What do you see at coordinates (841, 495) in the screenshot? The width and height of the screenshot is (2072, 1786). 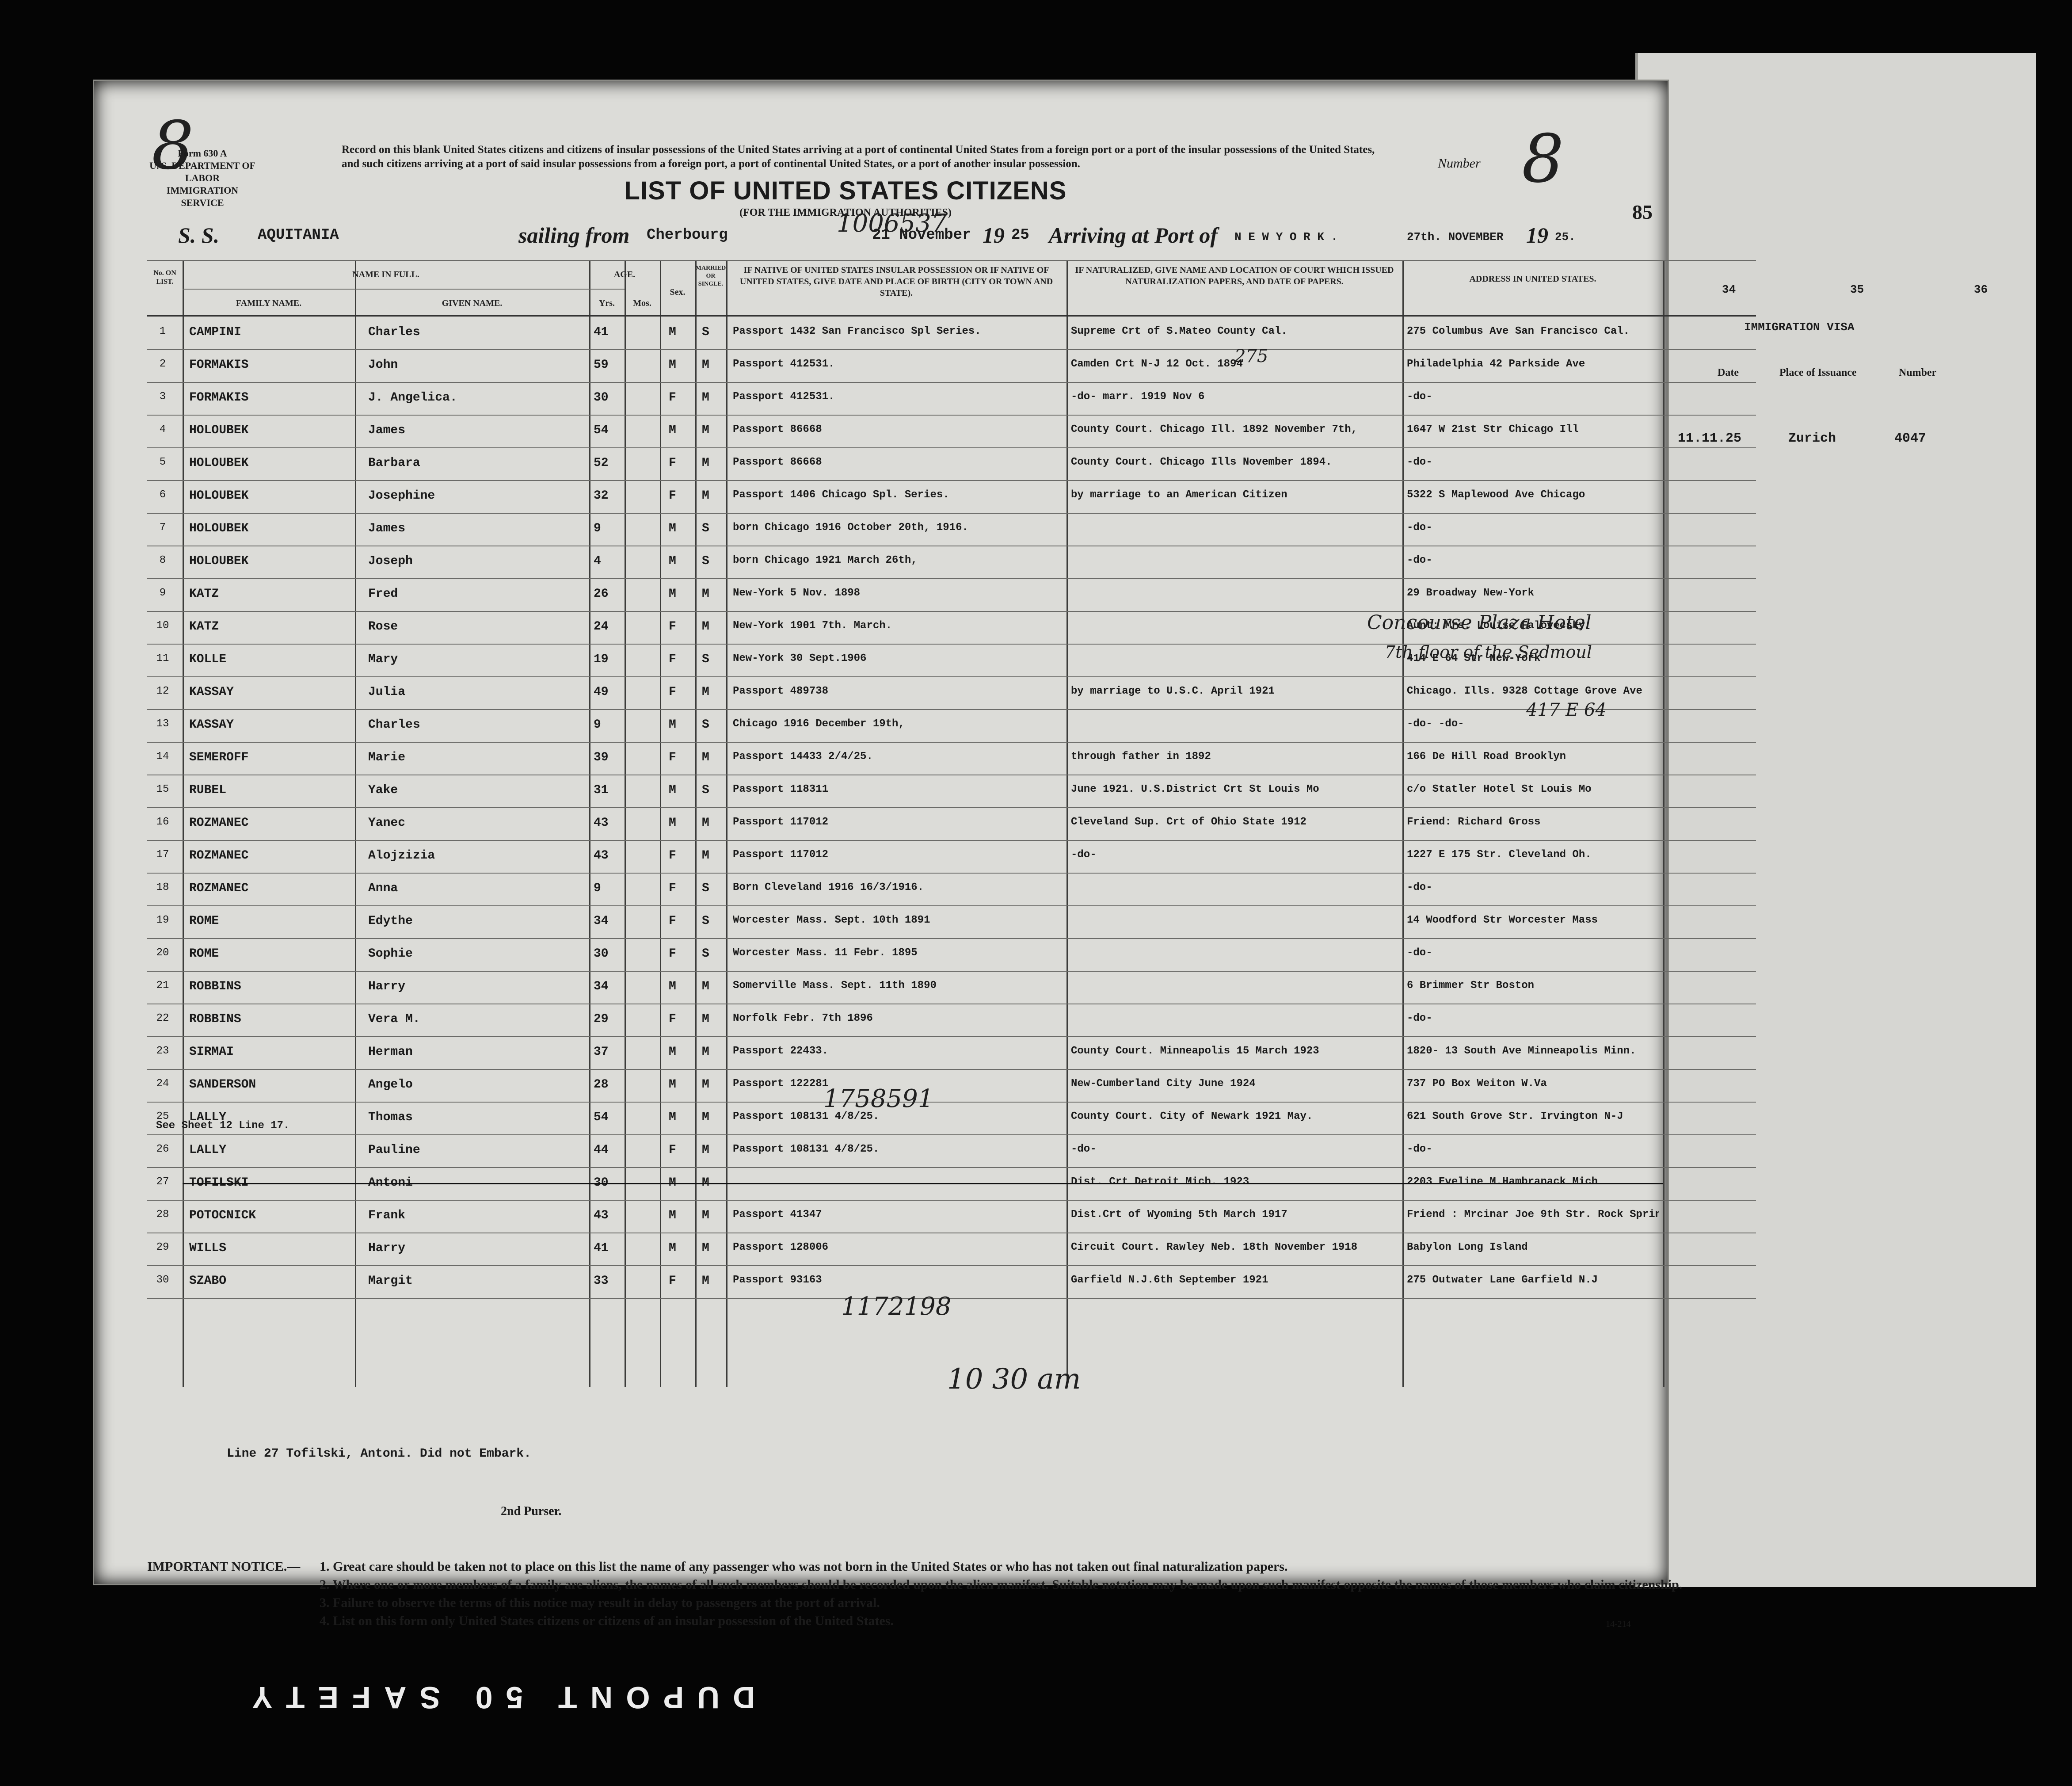 I see `birthplace: Passport 1406 Chicago Spl. Series.` at bounding box center [841, 495].